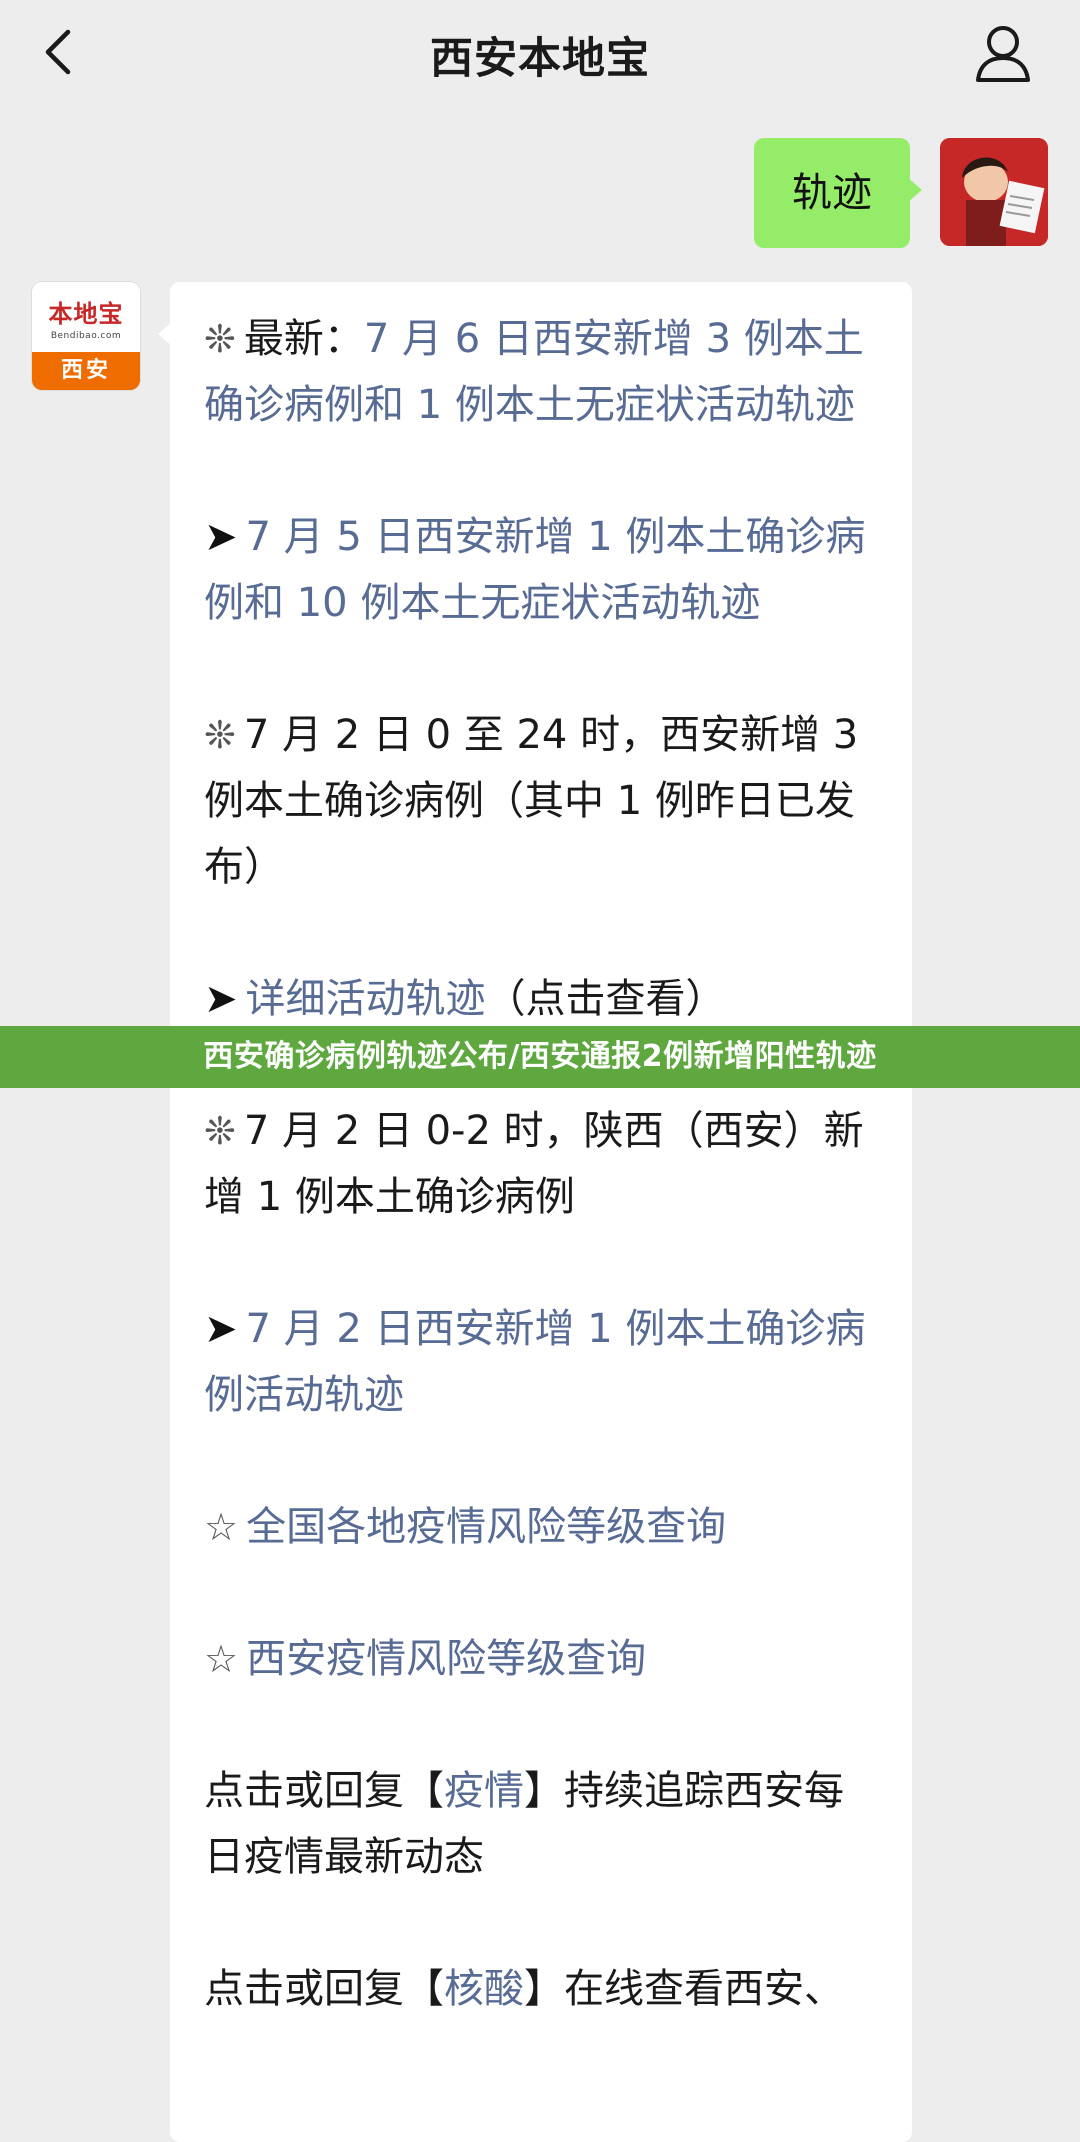  Describe the element at coordinates (484, 1989) in the screenshot. I see `keyword-link-hesuan: 核酸` at that location.